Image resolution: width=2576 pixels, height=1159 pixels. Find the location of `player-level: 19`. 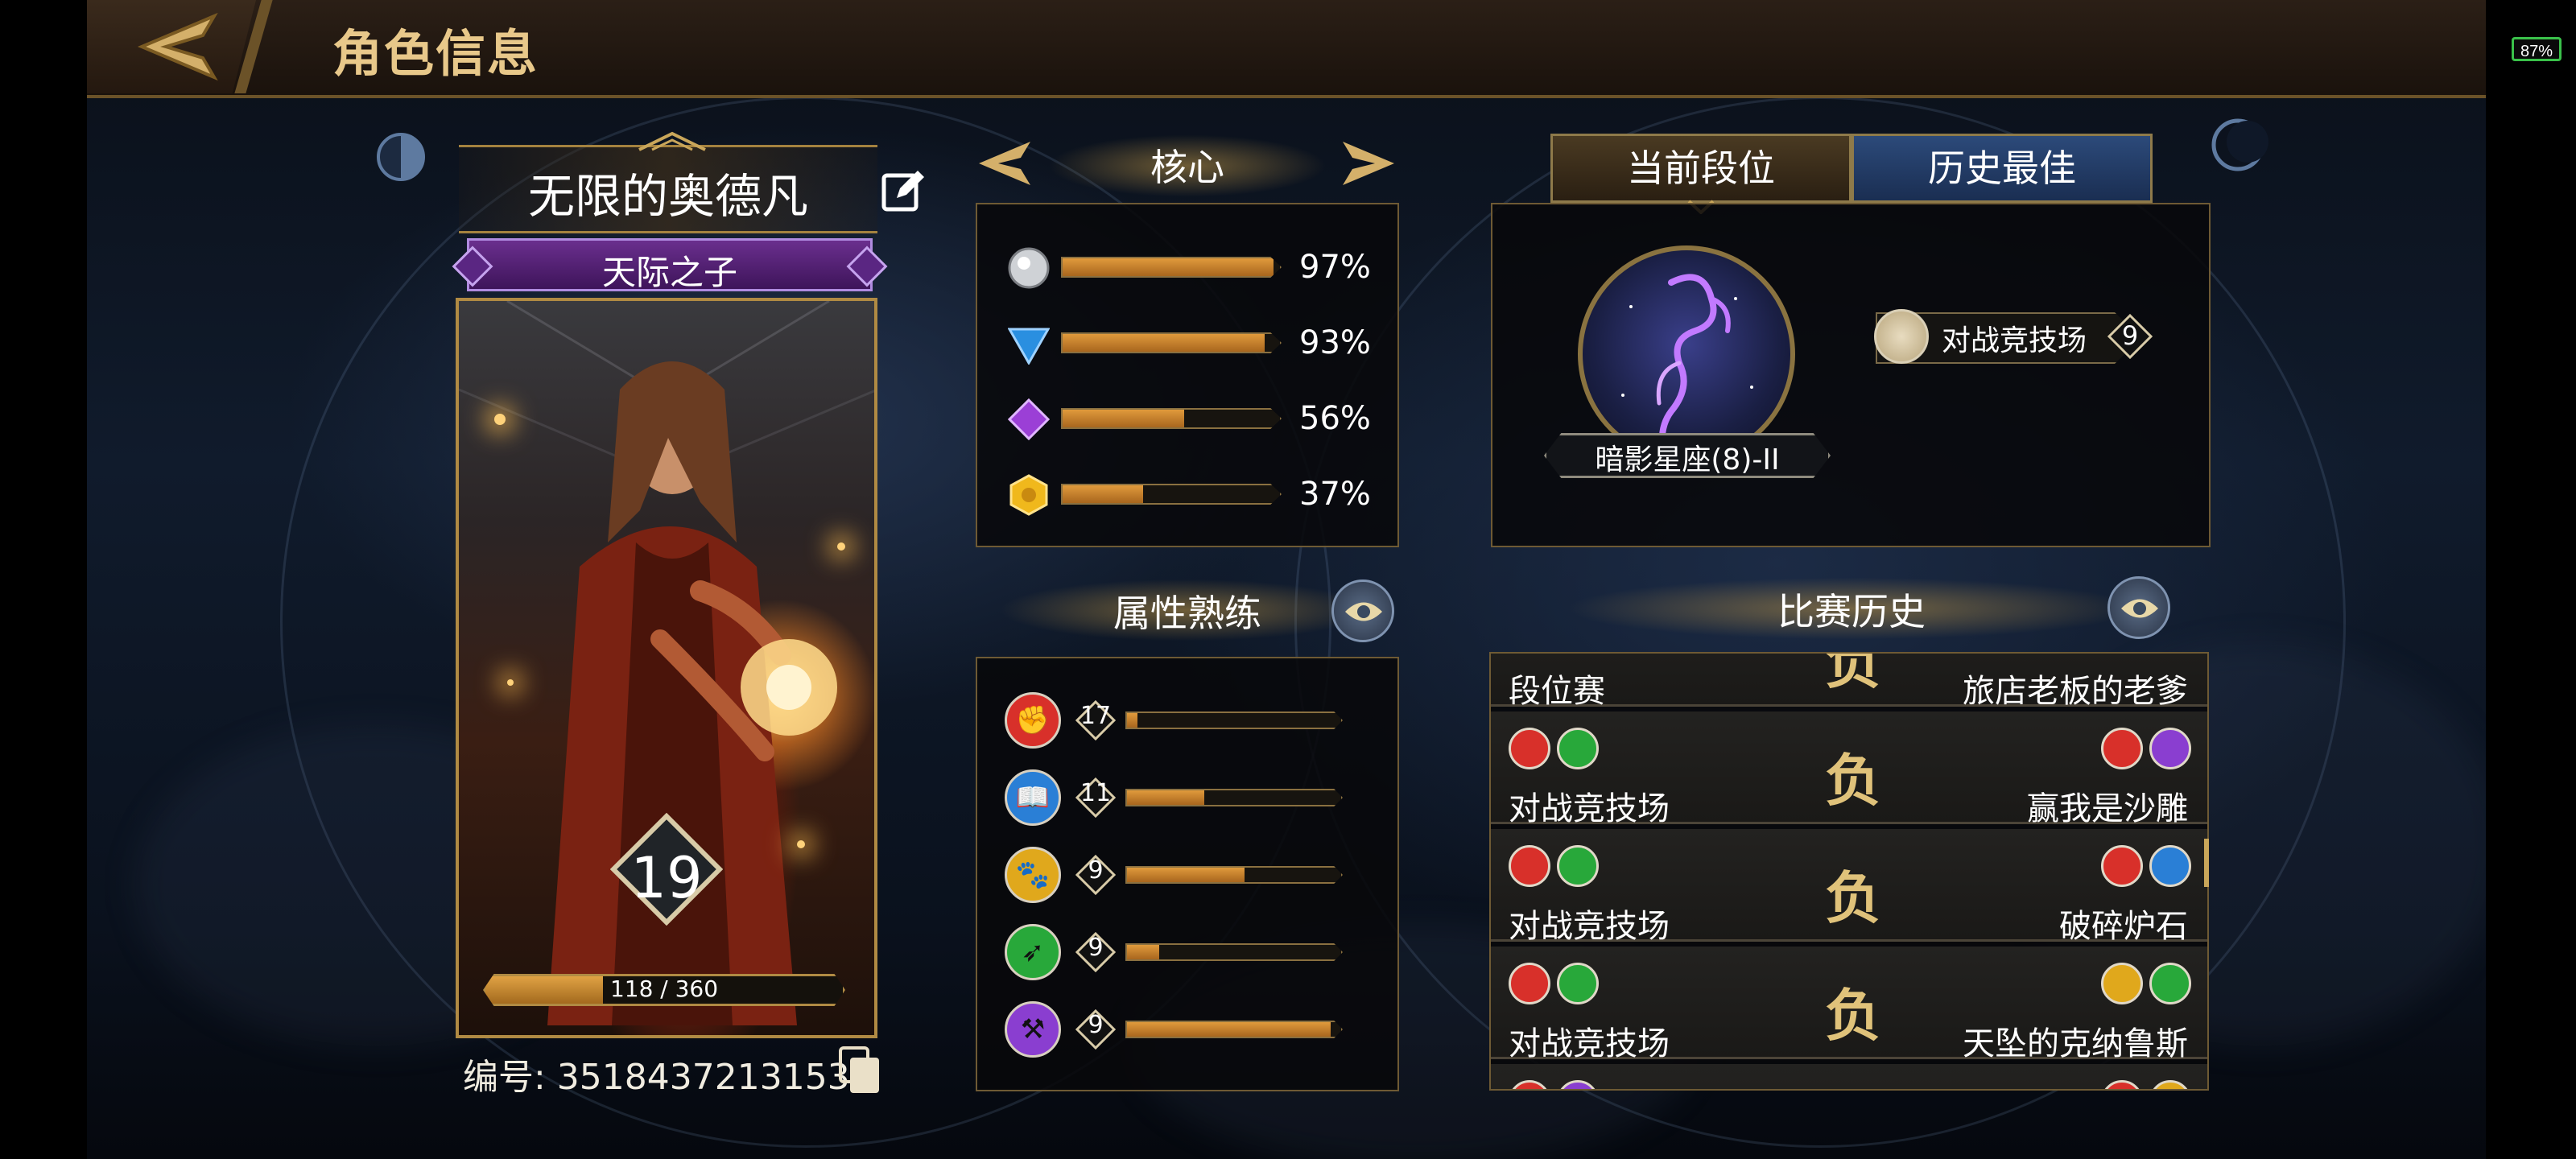

player-level: 19 is located at coordinates (666, 878).